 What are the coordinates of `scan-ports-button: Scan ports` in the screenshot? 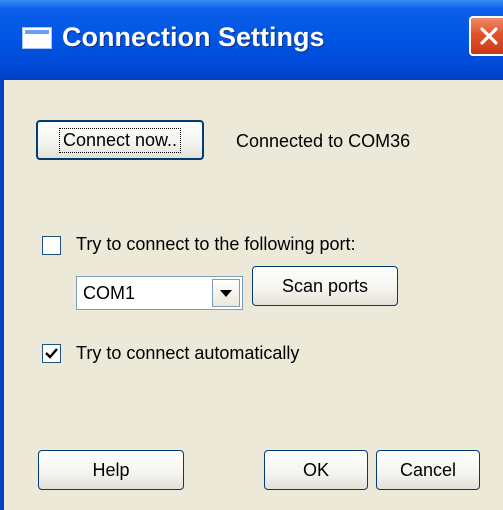 It's located at (325, 286).